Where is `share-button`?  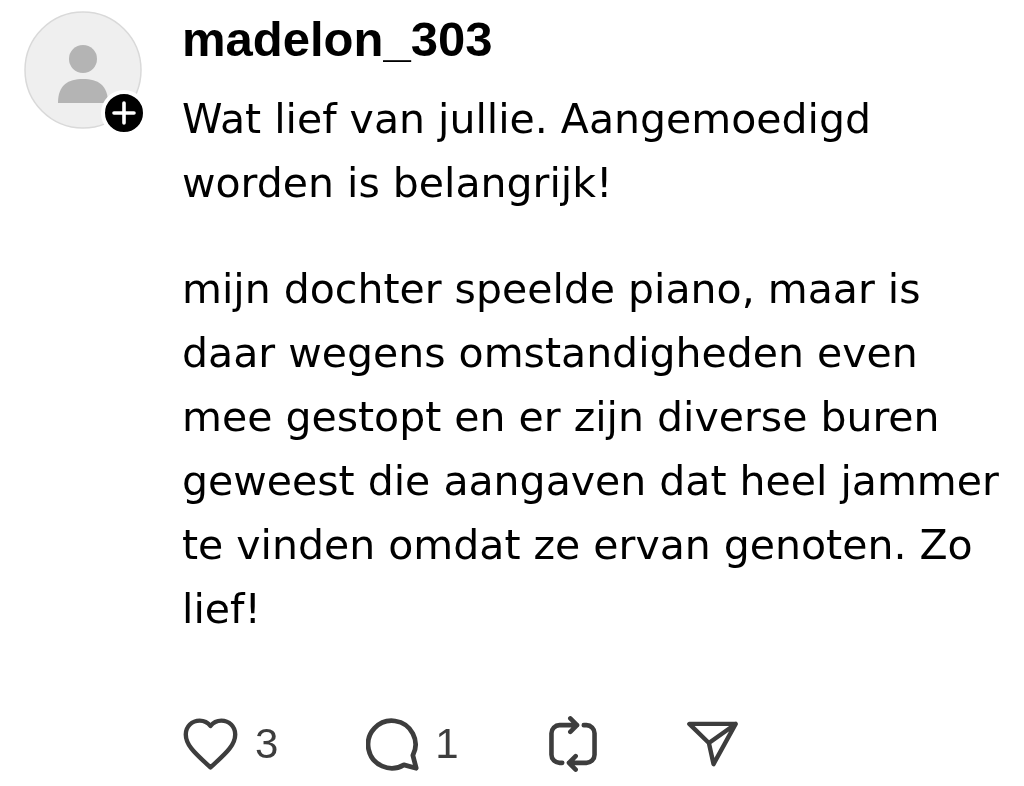
share-button is located at coordinates (712, 744).